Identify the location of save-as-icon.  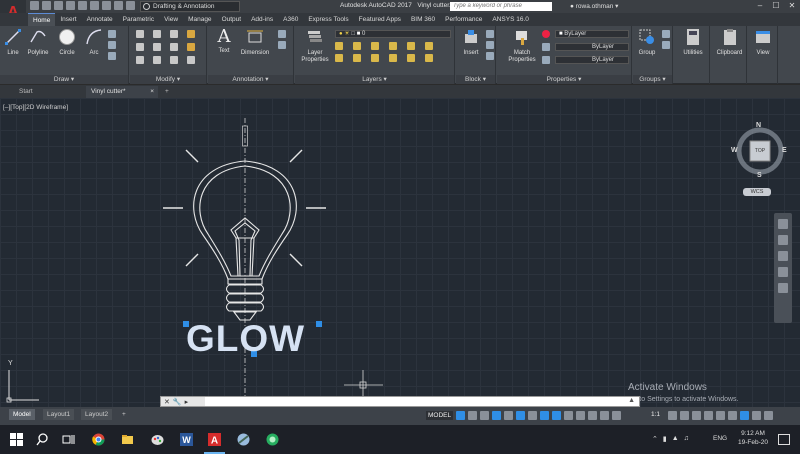
(70, 5).